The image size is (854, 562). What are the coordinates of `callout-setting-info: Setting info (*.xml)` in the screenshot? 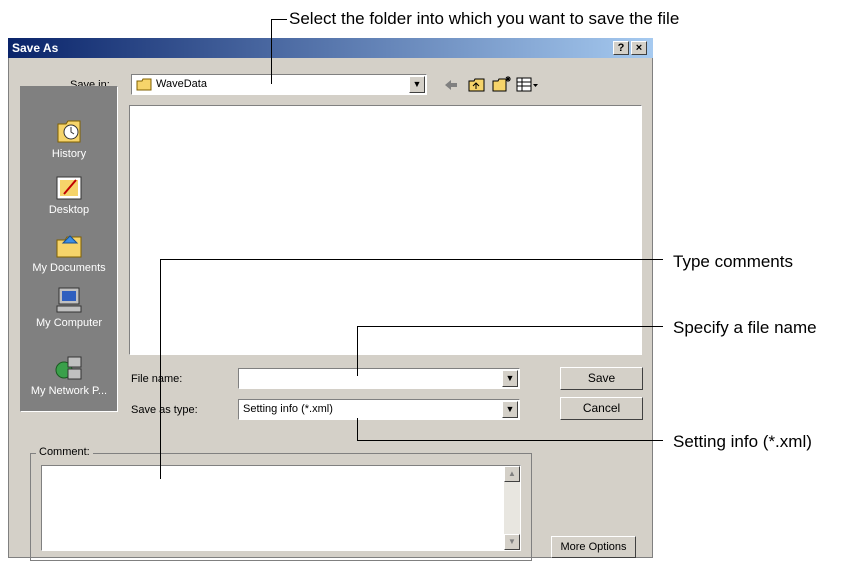 It's located at (742, 441).